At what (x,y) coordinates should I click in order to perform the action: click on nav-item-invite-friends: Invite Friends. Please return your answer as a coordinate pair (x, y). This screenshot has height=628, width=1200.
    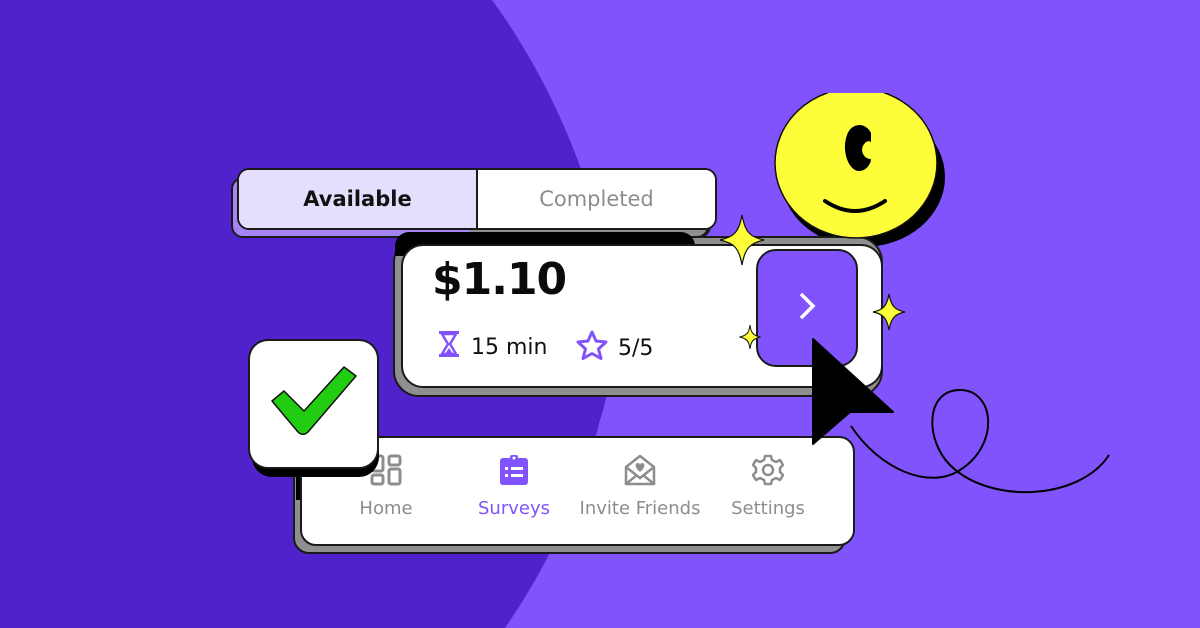
    Looking at the image, I should click on (640, 486).